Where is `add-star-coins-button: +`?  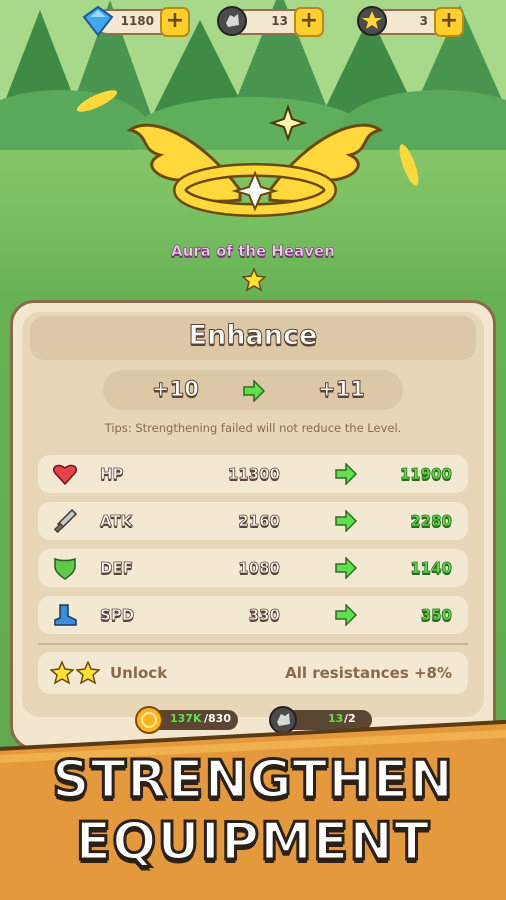 add-star-coins-button: + is located at coordinates (449, 22).